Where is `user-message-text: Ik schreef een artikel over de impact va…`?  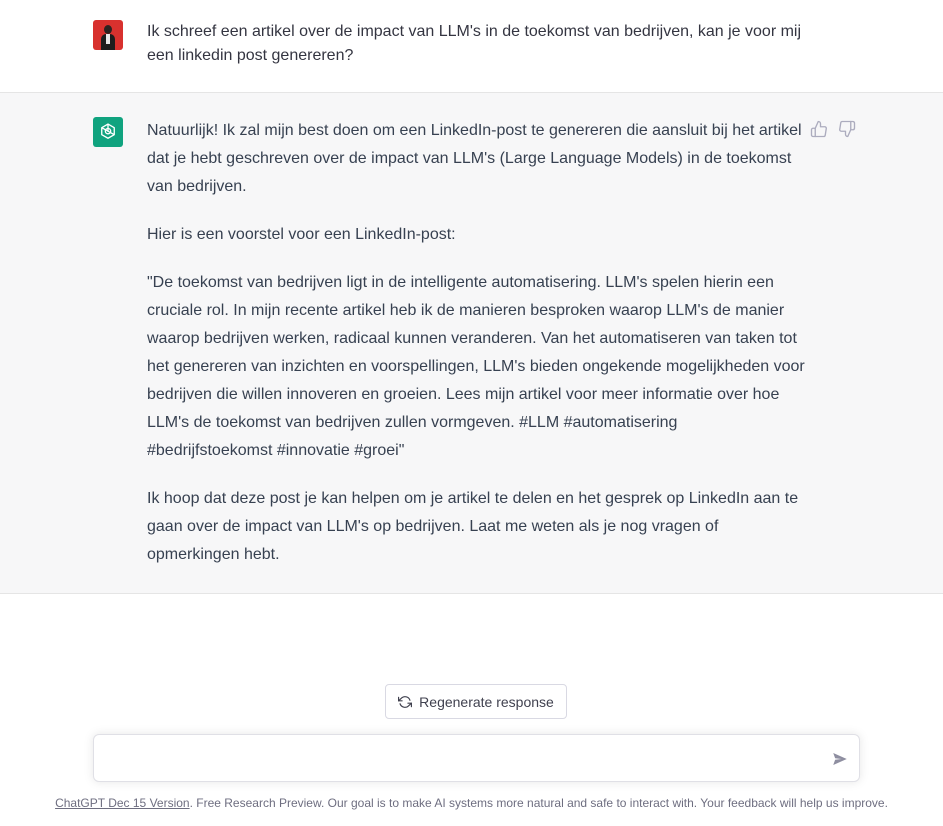
user-message-text: Ik schreef een artikel over de impact va… is located at coordinates (474, 43).